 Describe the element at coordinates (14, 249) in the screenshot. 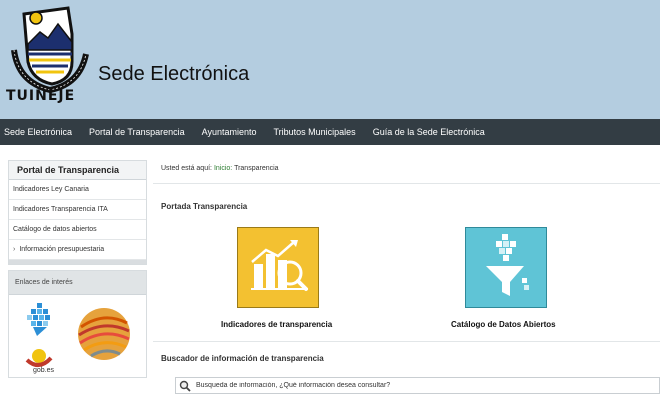

I see `chevron-right-icon: ›` at that location.